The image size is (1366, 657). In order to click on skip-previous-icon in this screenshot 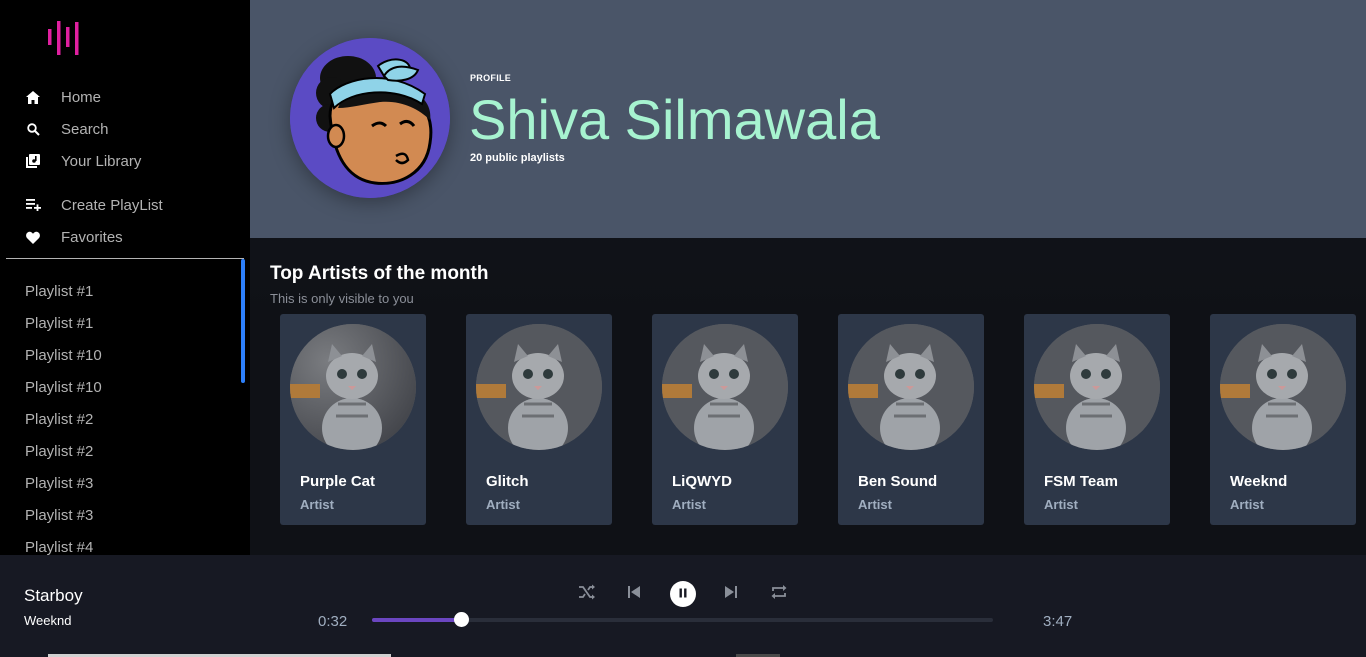, I will do `click(634, 594)`.